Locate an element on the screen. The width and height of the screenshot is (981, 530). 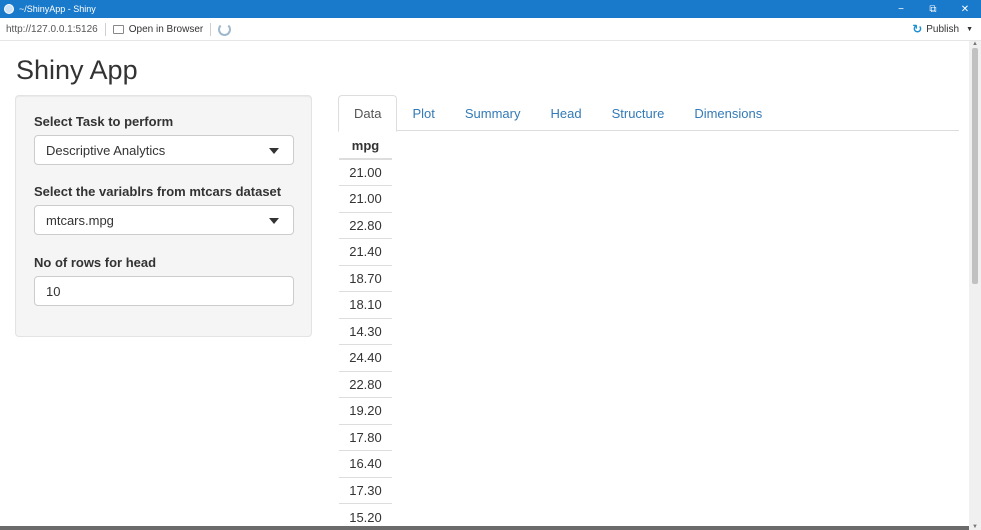
scroll-up-icon: ▲ is located at coordinates (975, 44).